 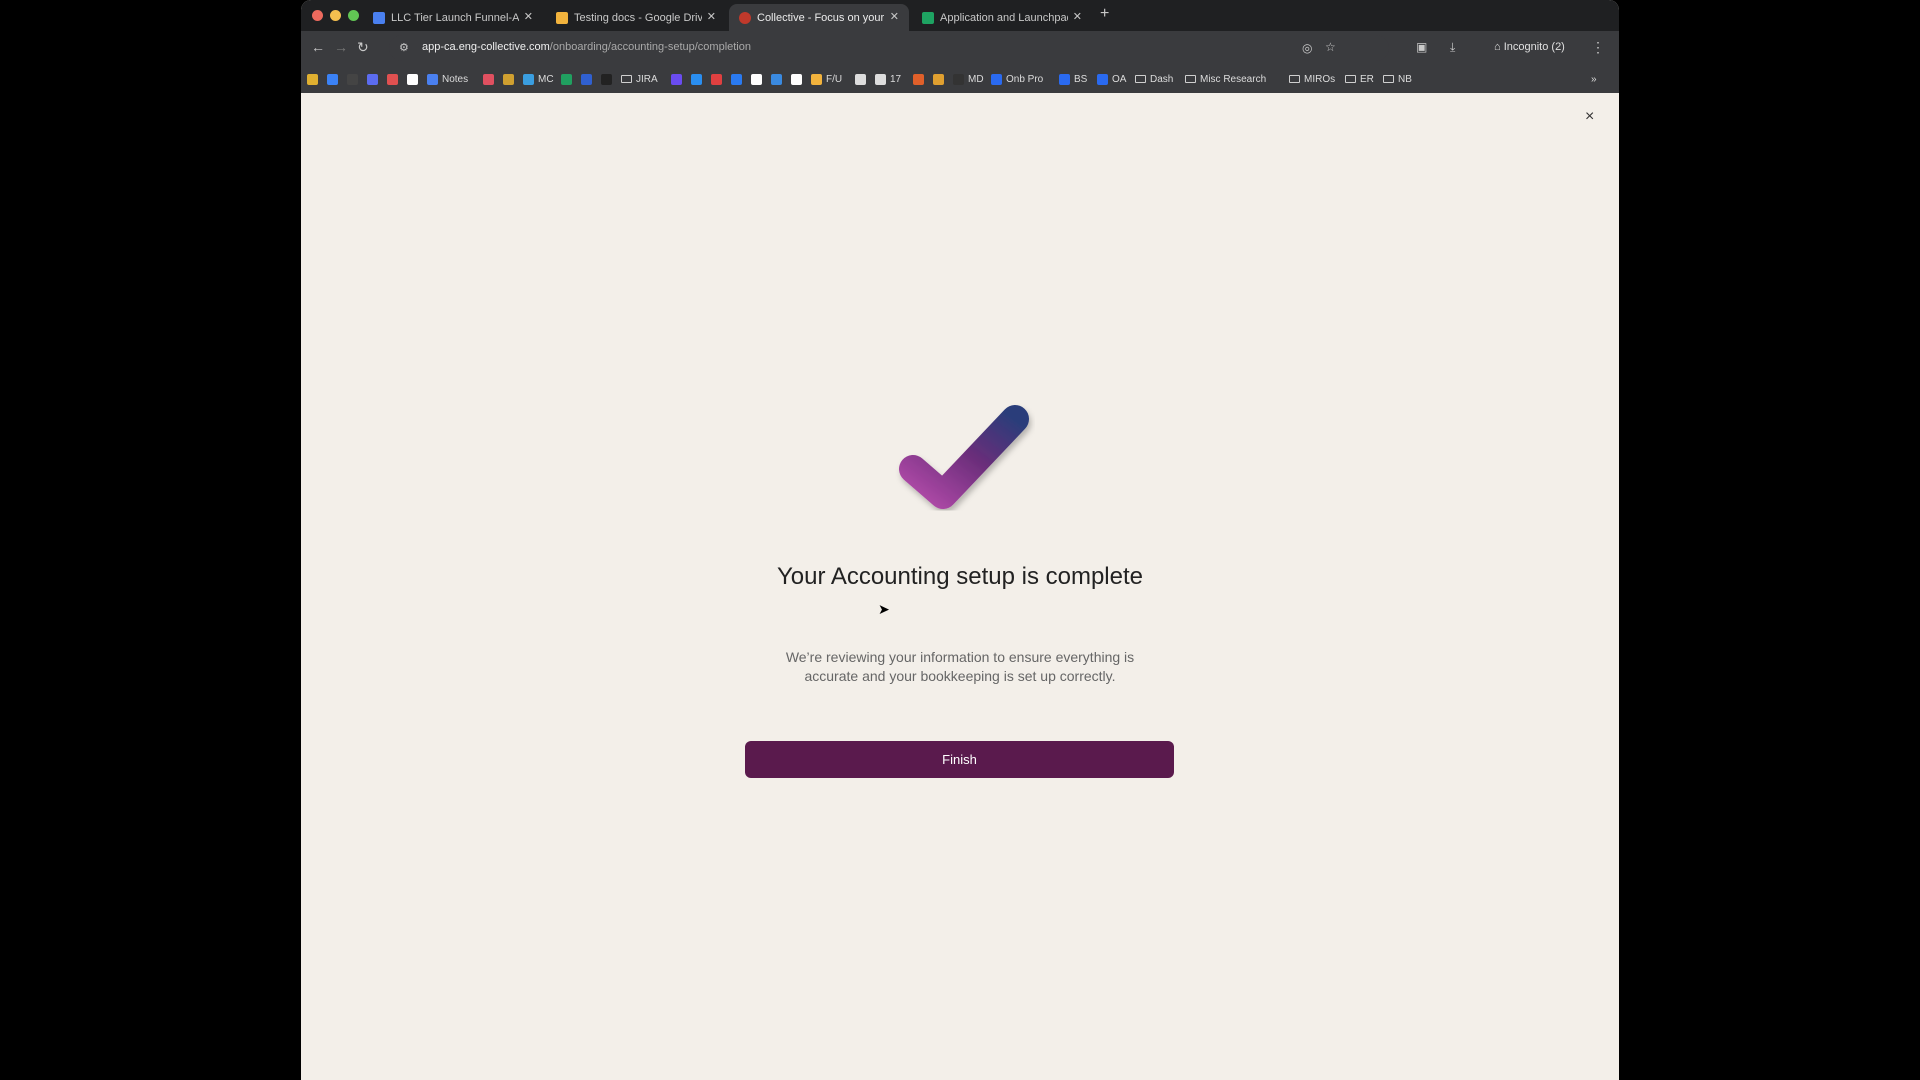 What do you see at coordinates (959, 576) in the screenshot?
I see `page-title: Your Accounting setup is complete` at bounding box center [959, 576].